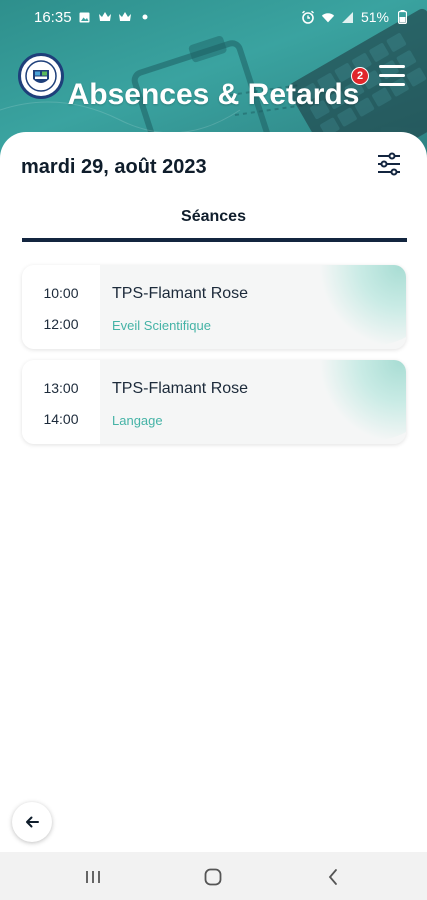  I want to click on session-card: 13:00 14:00 TPS-Flamant Rose Langage, so click(214, 402).